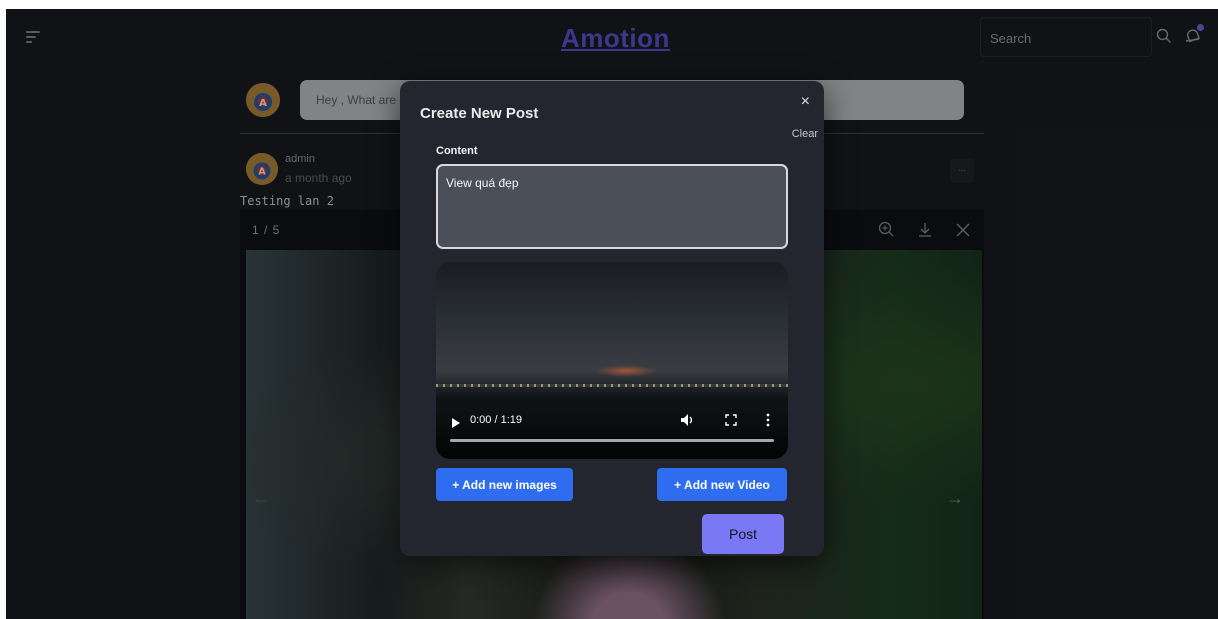 Image resolution: width=1218 pixels, height=619 pixels. I want to click on content-textarea: View quá đẹp, so click(612, 206).